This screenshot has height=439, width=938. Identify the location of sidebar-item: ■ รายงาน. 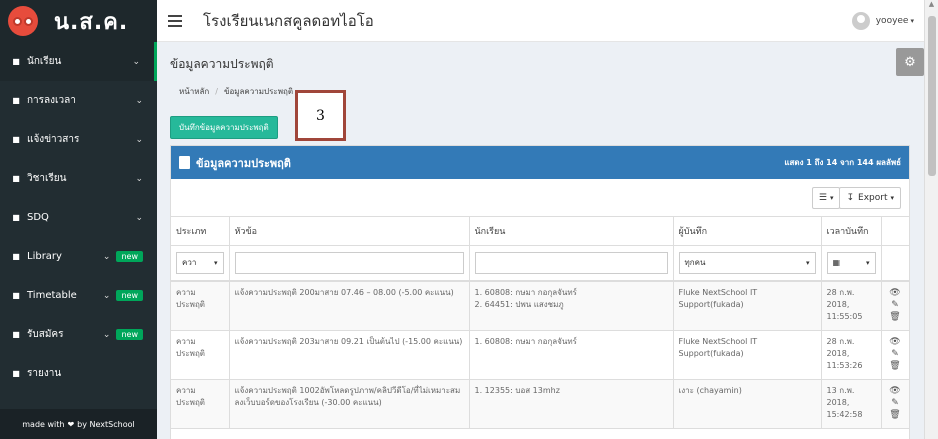
(78, 373).